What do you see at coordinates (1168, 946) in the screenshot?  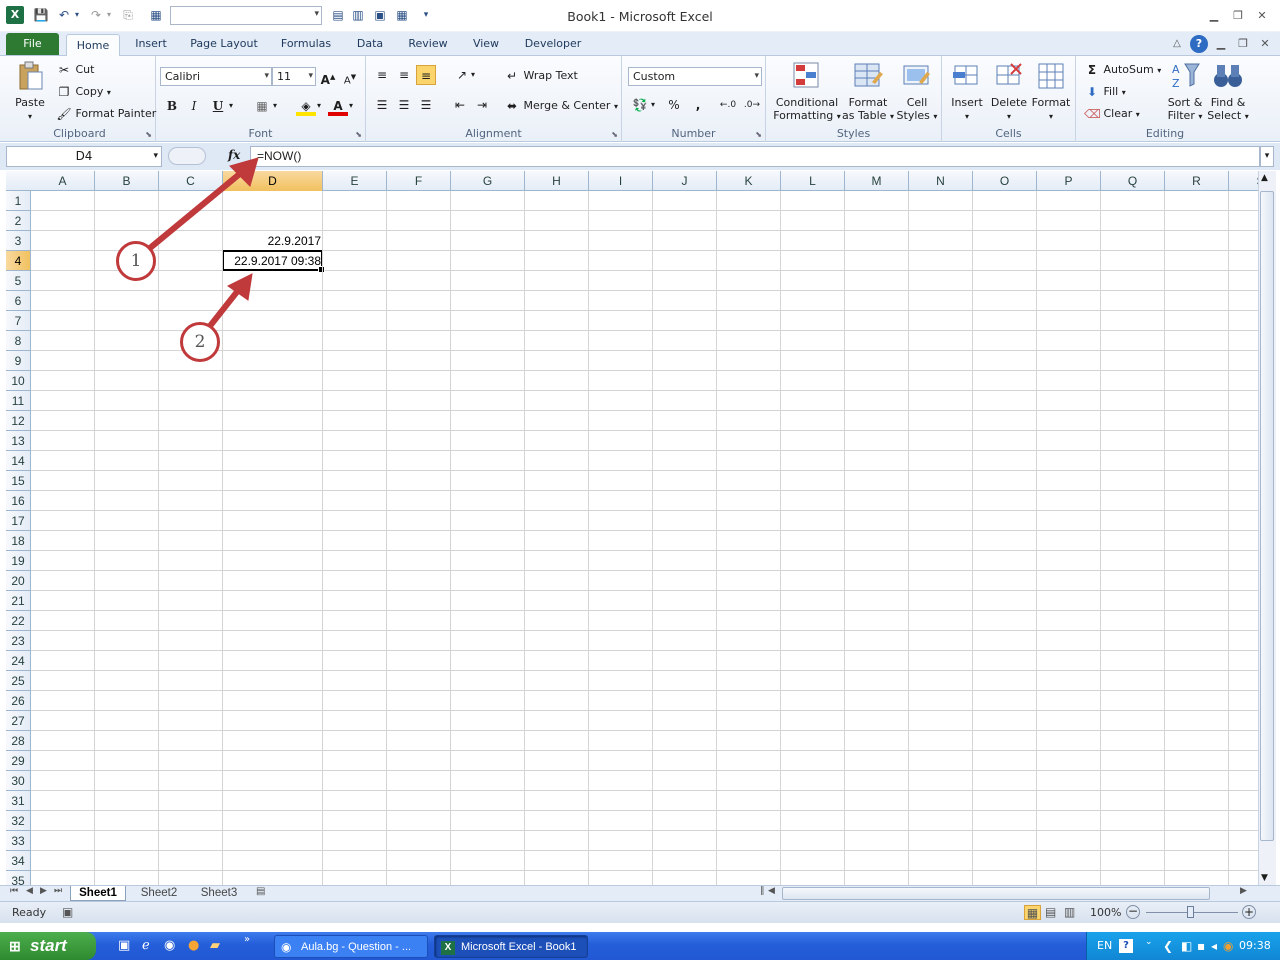 I see `tray-expand-icon: ❮` at bounding box center [1168, 946].